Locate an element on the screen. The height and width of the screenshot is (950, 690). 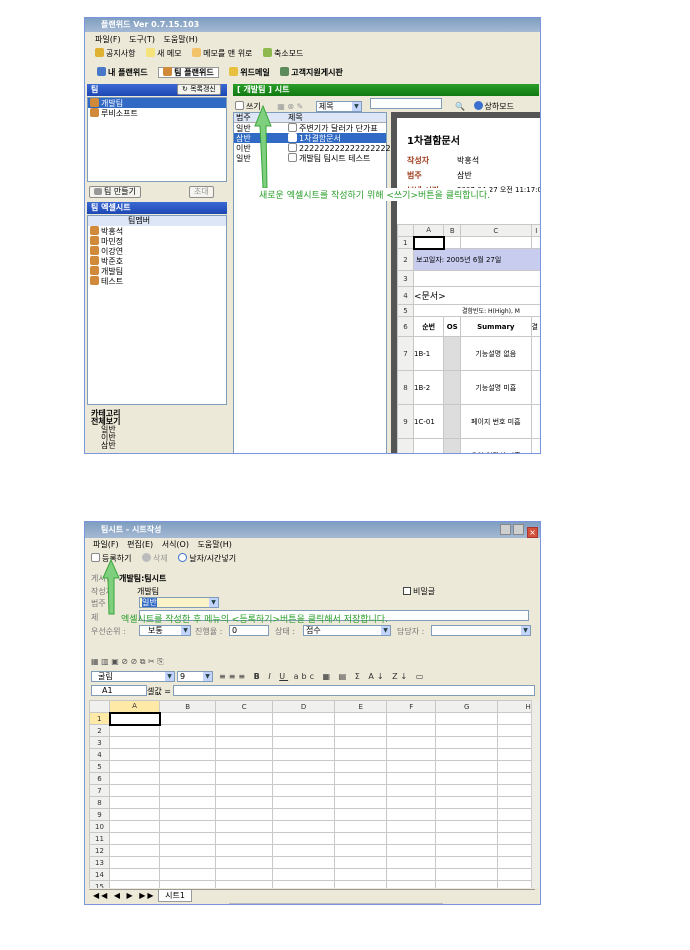
column-header: F is located at coordinates (411, 706).